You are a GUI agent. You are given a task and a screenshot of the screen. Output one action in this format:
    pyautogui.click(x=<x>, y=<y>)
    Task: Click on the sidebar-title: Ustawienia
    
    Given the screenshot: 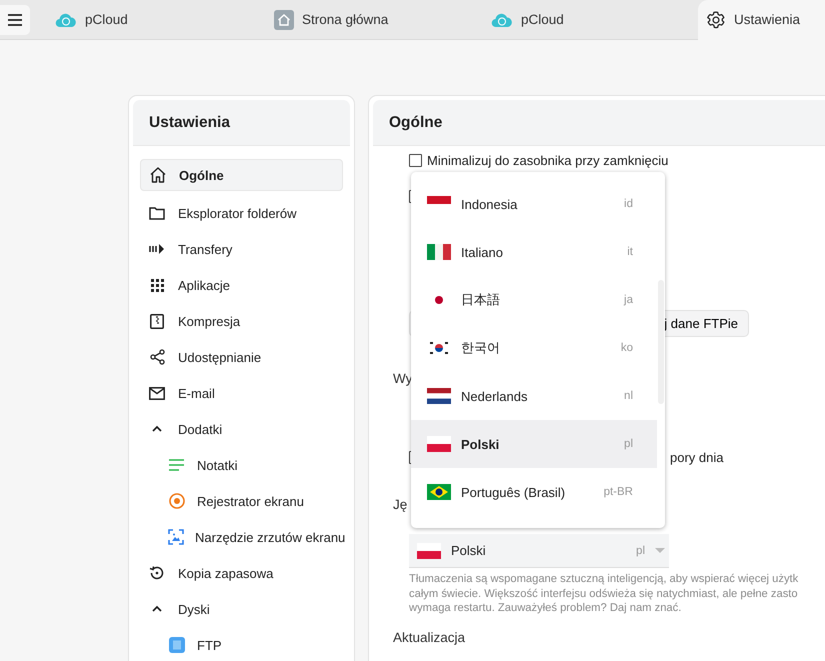 What is the action you would take?
    pyautogui.click(x=189, y=123)
    